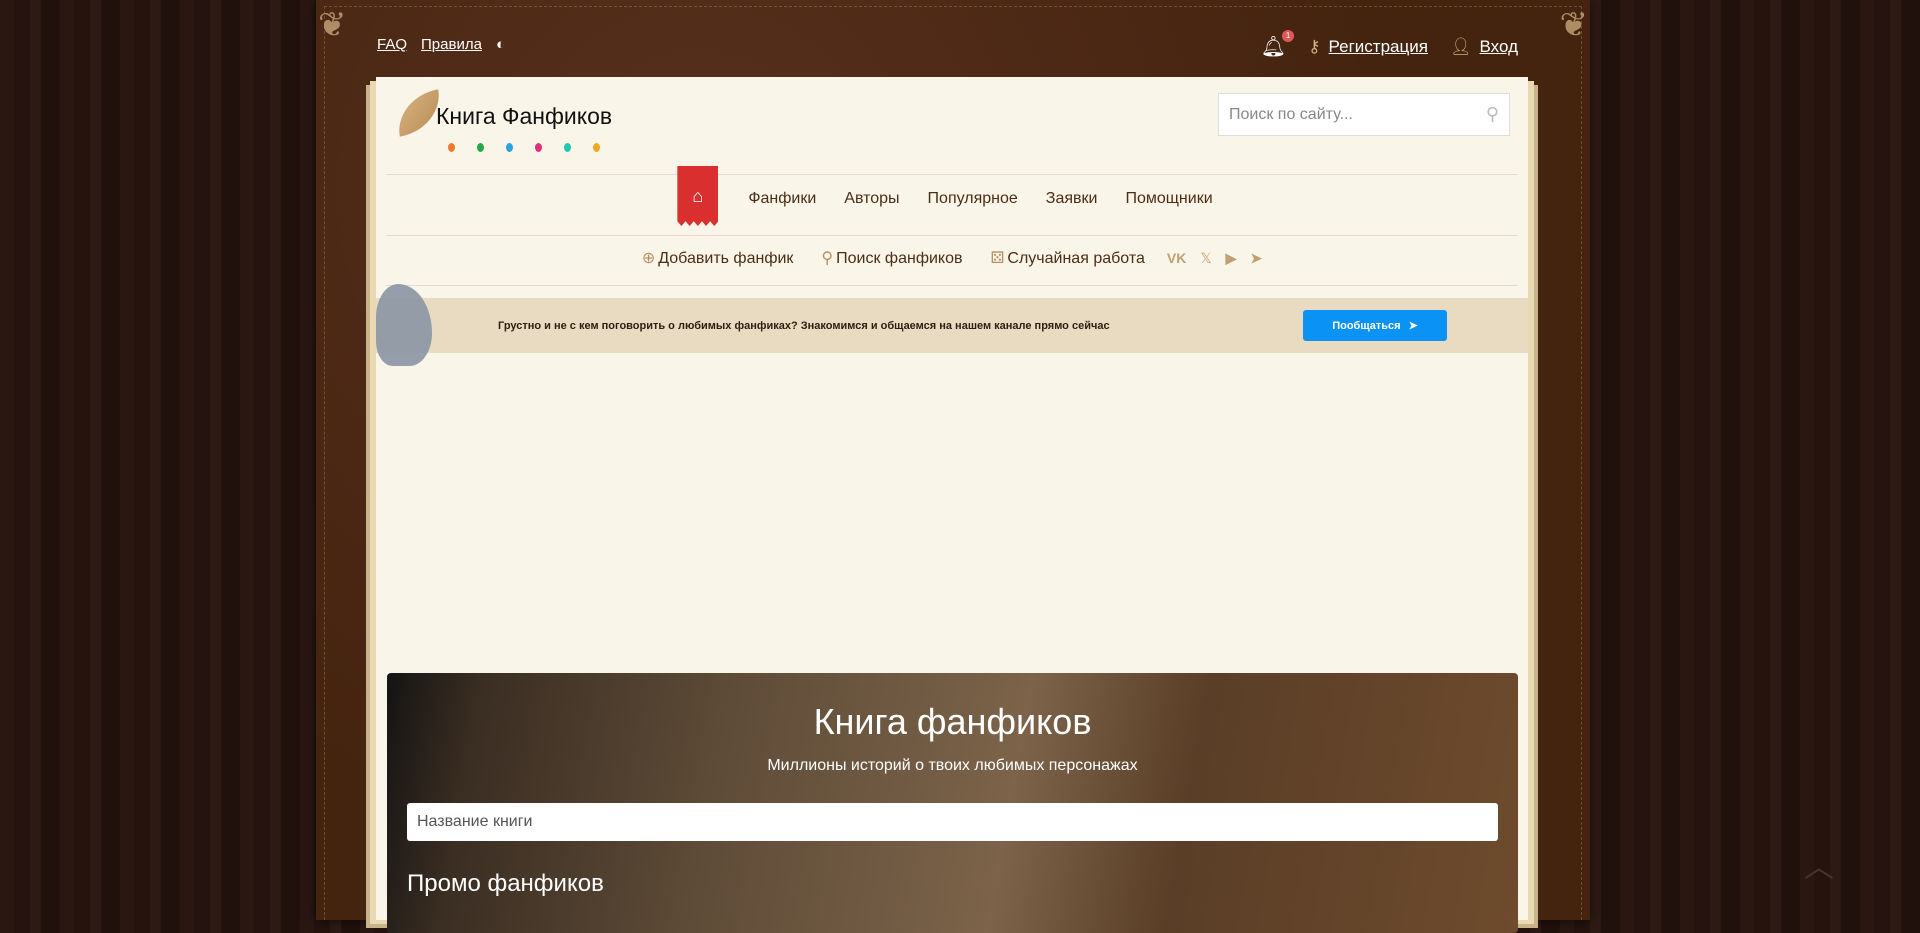 The height and width of the screenshot is (933, 1920). What do you see at coordinates (505, 883) in the screenshot?
I see `promo-heading: Промо фанфиков` at bounding box center [505, 883].